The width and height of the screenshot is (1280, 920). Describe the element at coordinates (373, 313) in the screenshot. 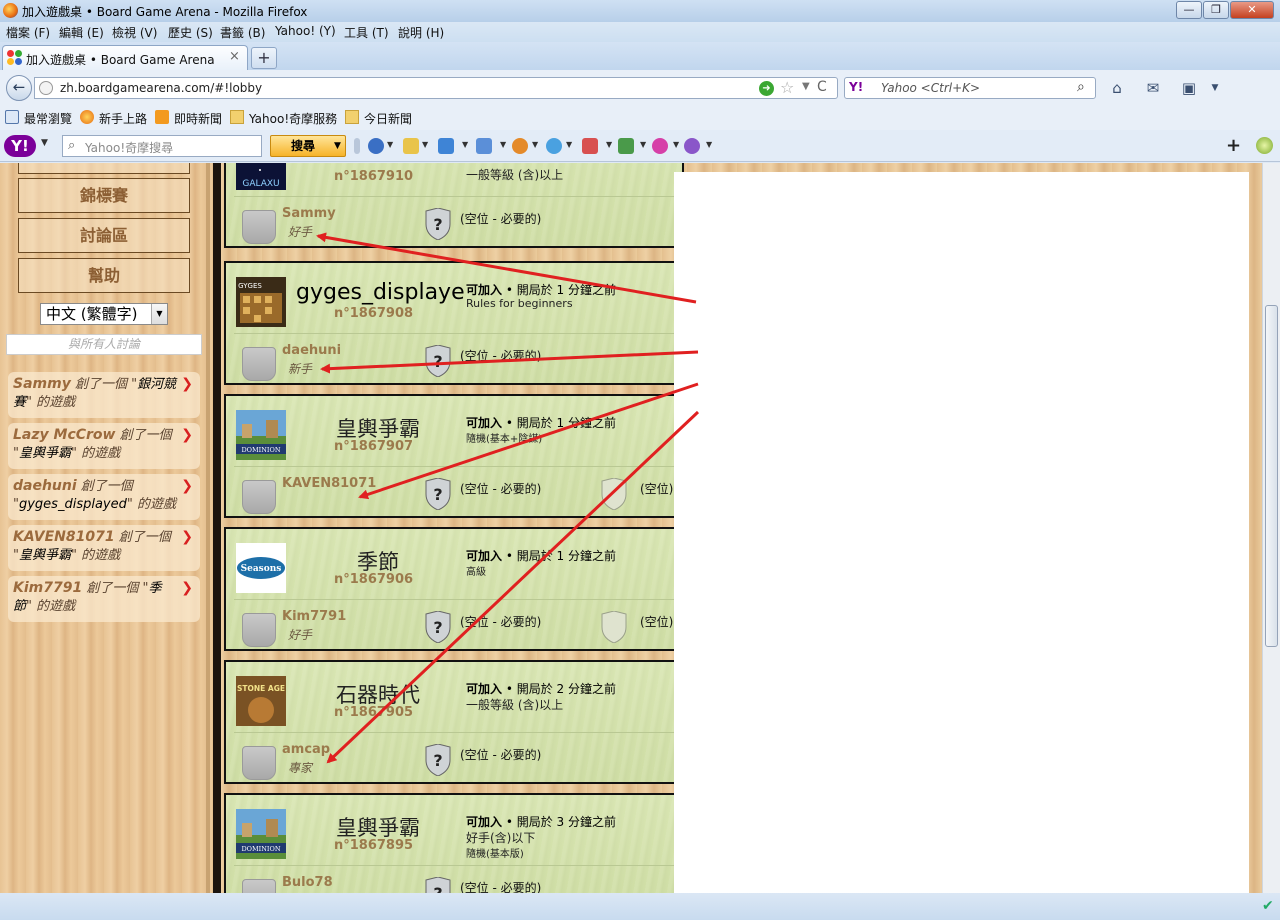

I see `table-id: n°1867908` at that location.